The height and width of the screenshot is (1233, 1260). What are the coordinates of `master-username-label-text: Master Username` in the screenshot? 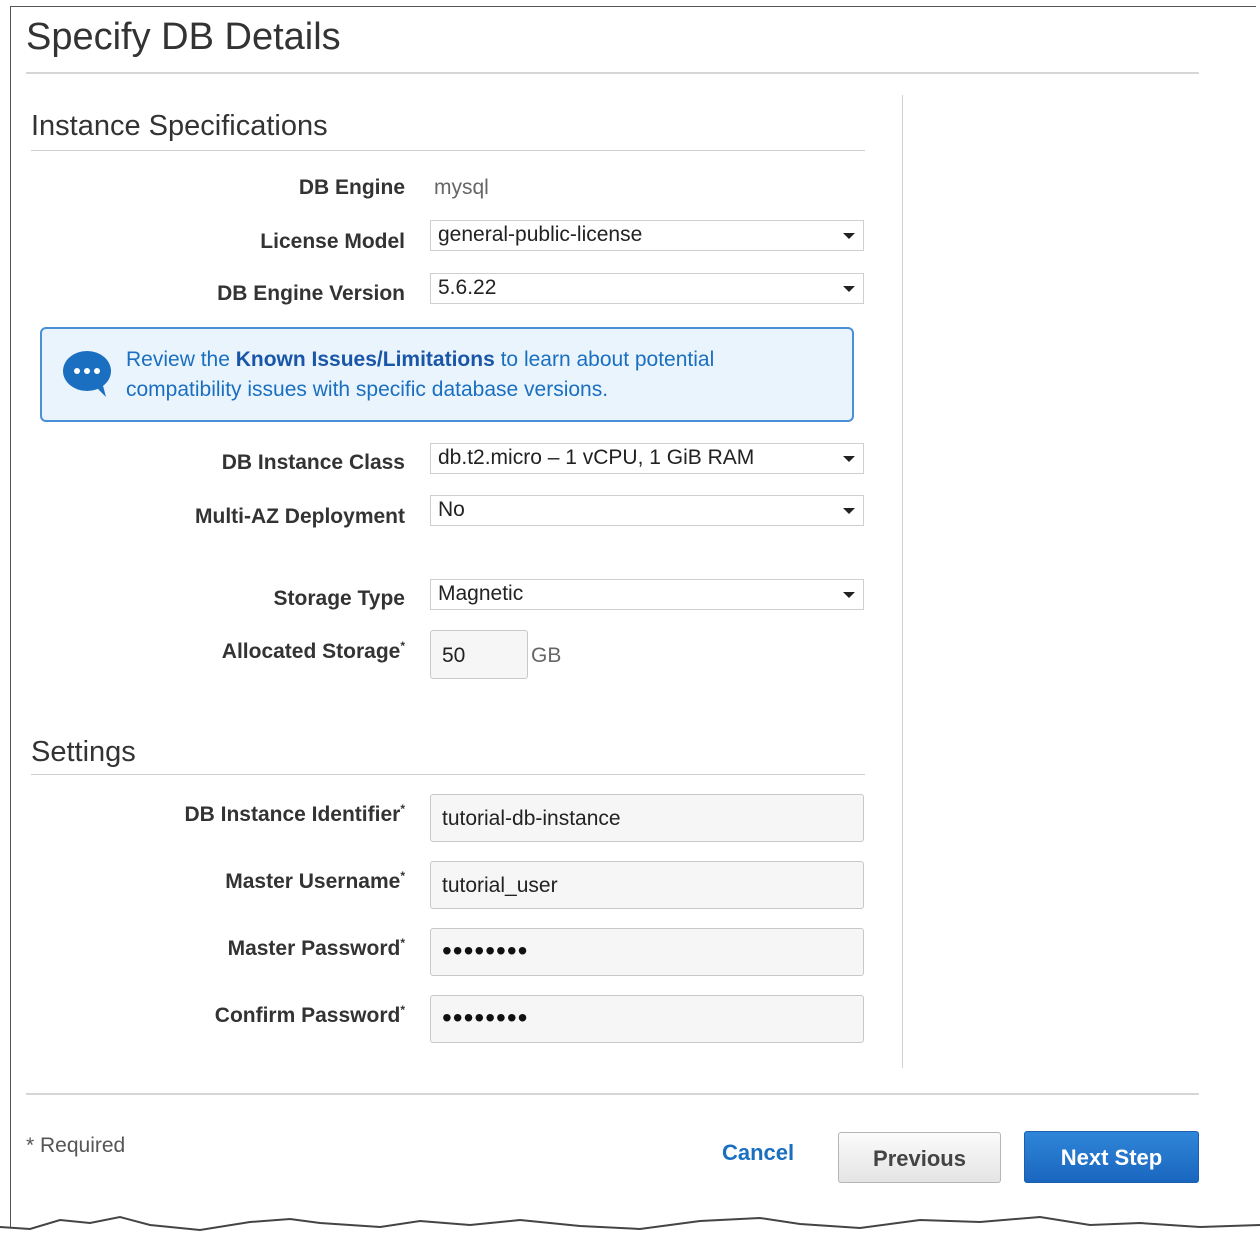 It's located at (313, 881).